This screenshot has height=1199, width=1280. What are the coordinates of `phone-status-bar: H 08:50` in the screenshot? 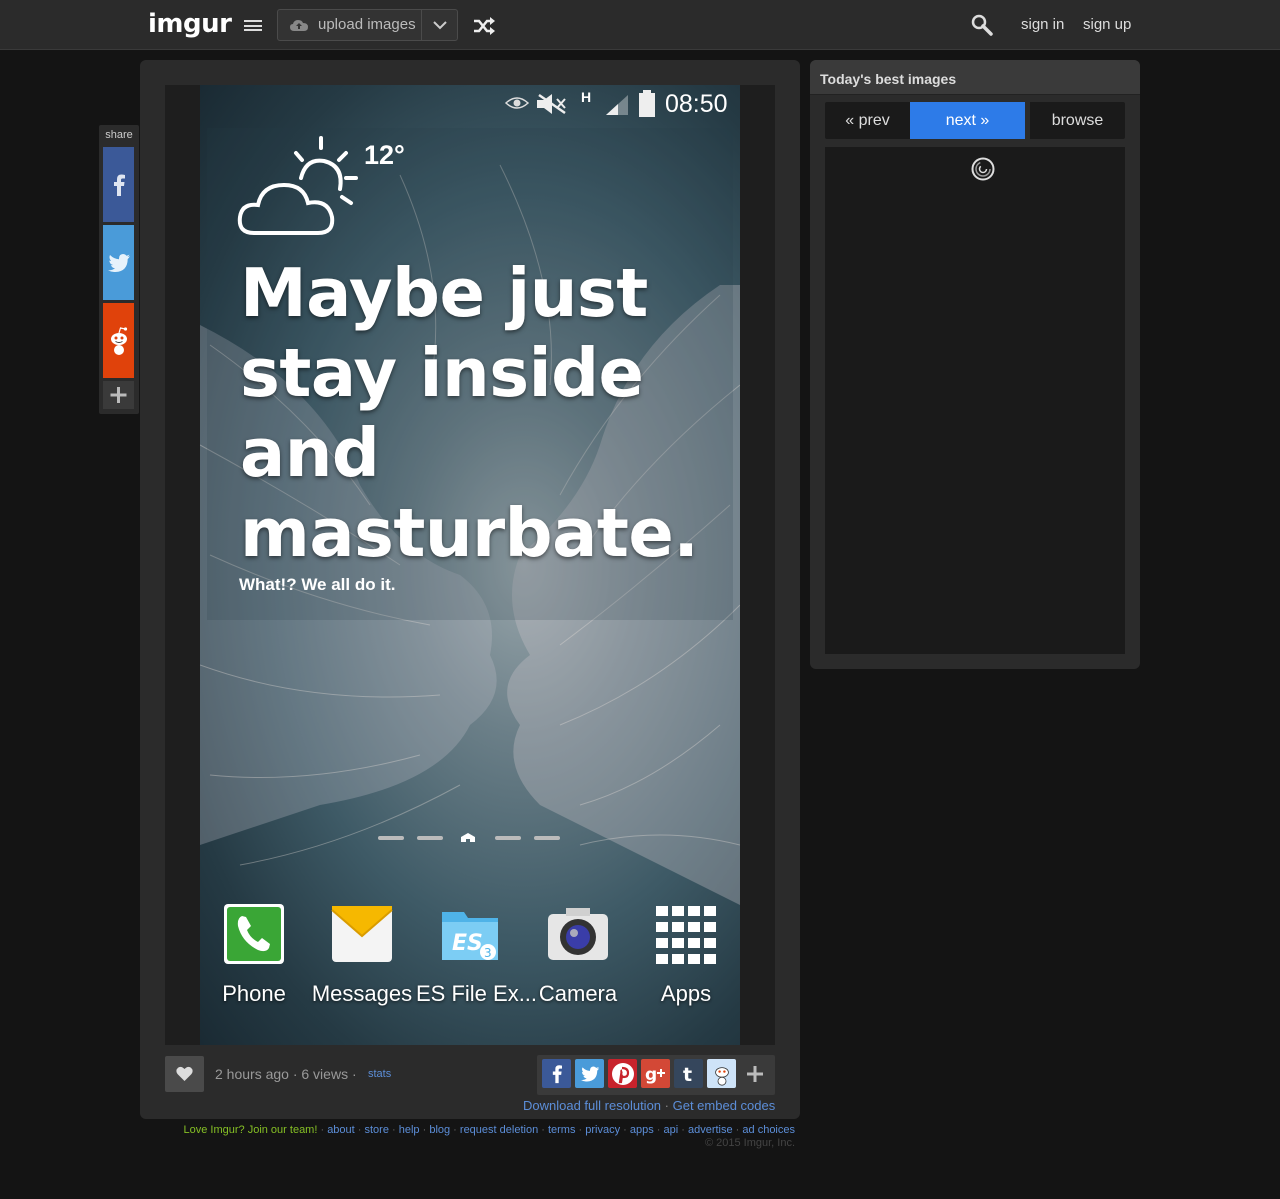 It's located at (470, 105).